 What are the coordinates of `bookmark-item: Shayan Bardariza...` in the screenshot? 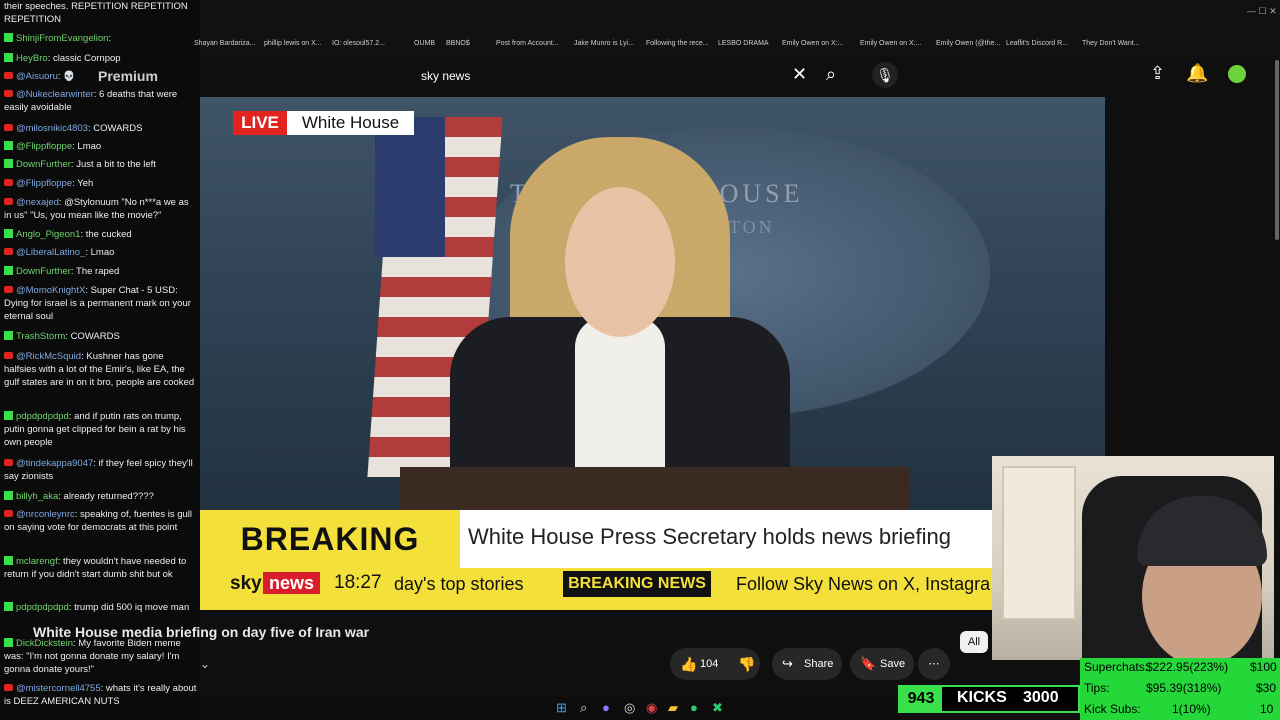 It's located at (224, 43).